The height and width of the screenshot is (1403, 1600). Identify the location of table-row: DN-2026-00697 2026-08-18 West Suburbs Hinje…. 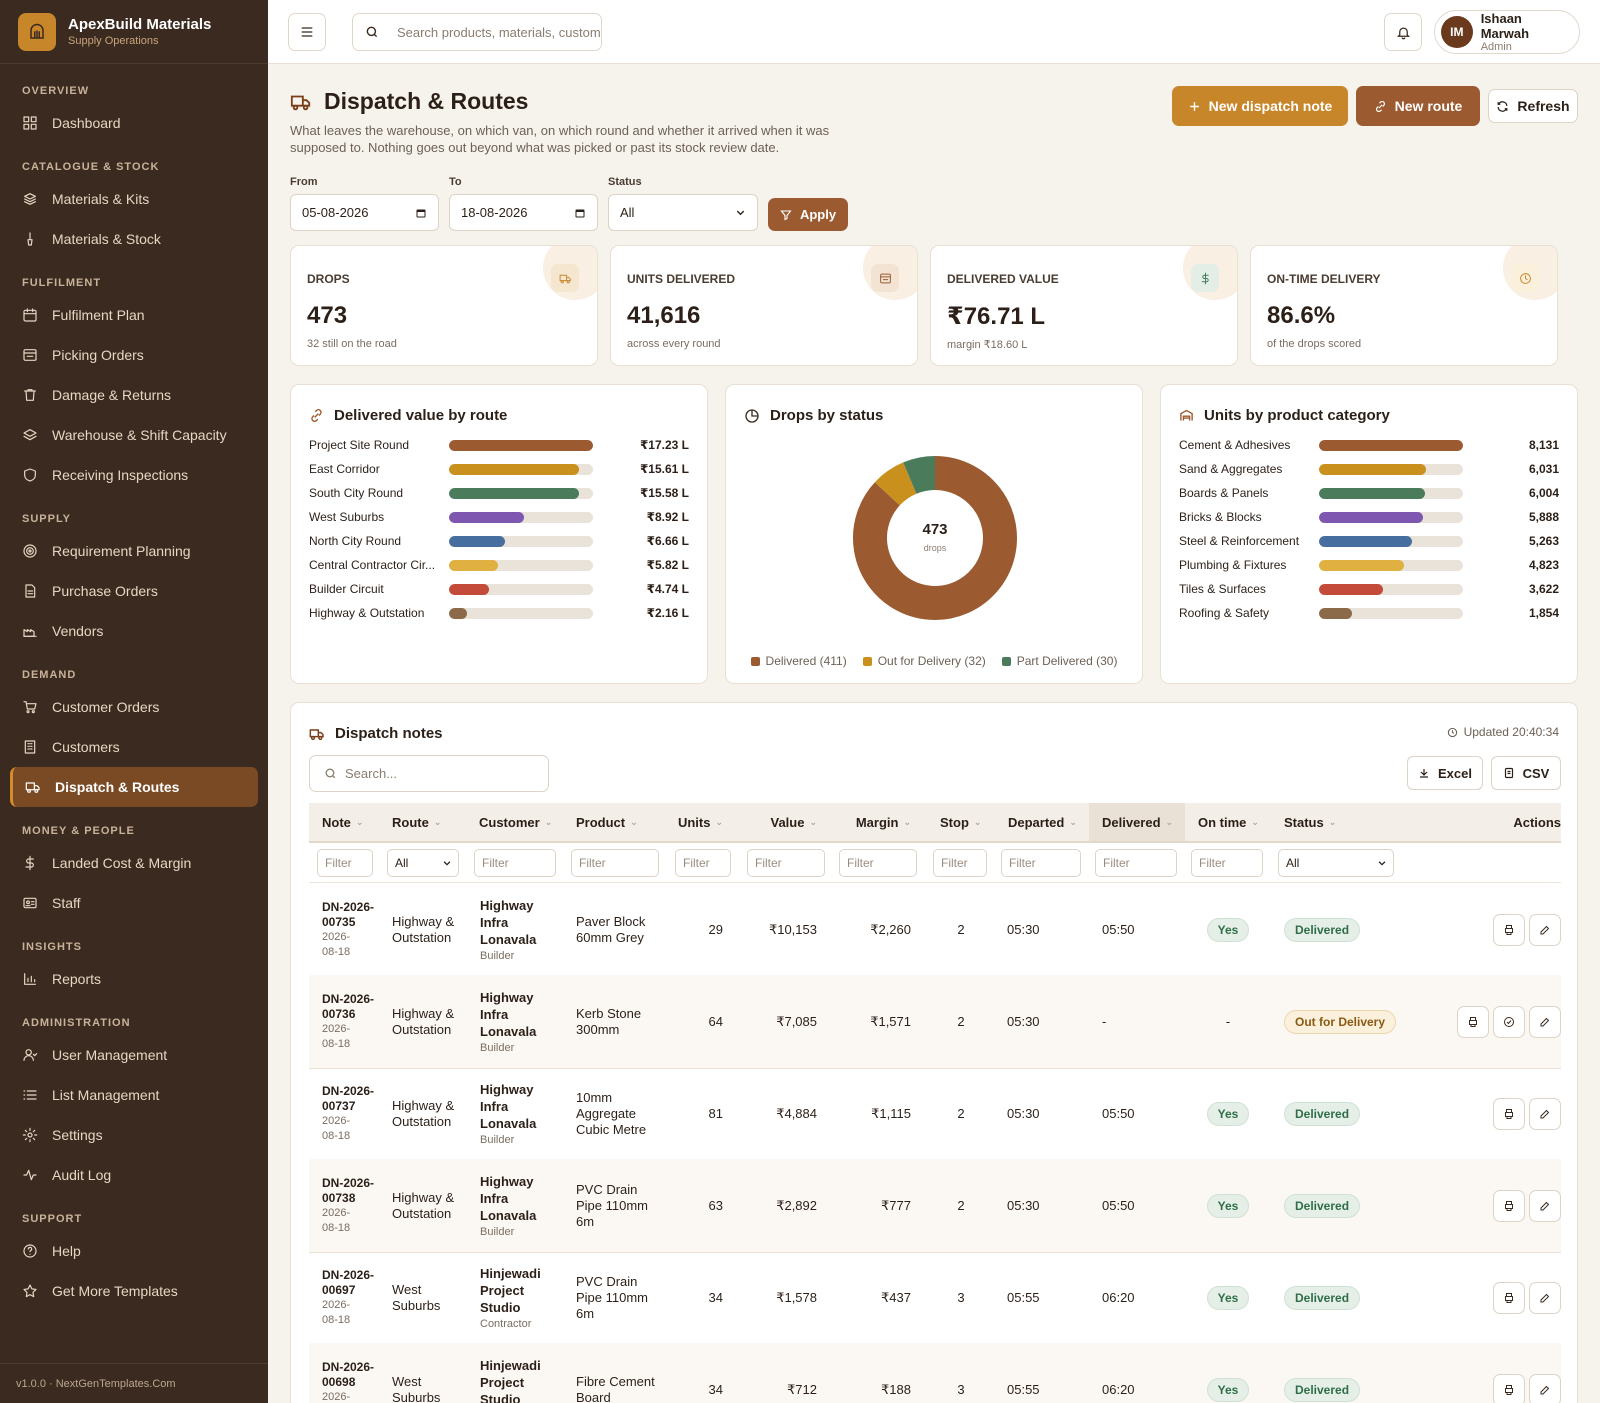
(935, 1298).